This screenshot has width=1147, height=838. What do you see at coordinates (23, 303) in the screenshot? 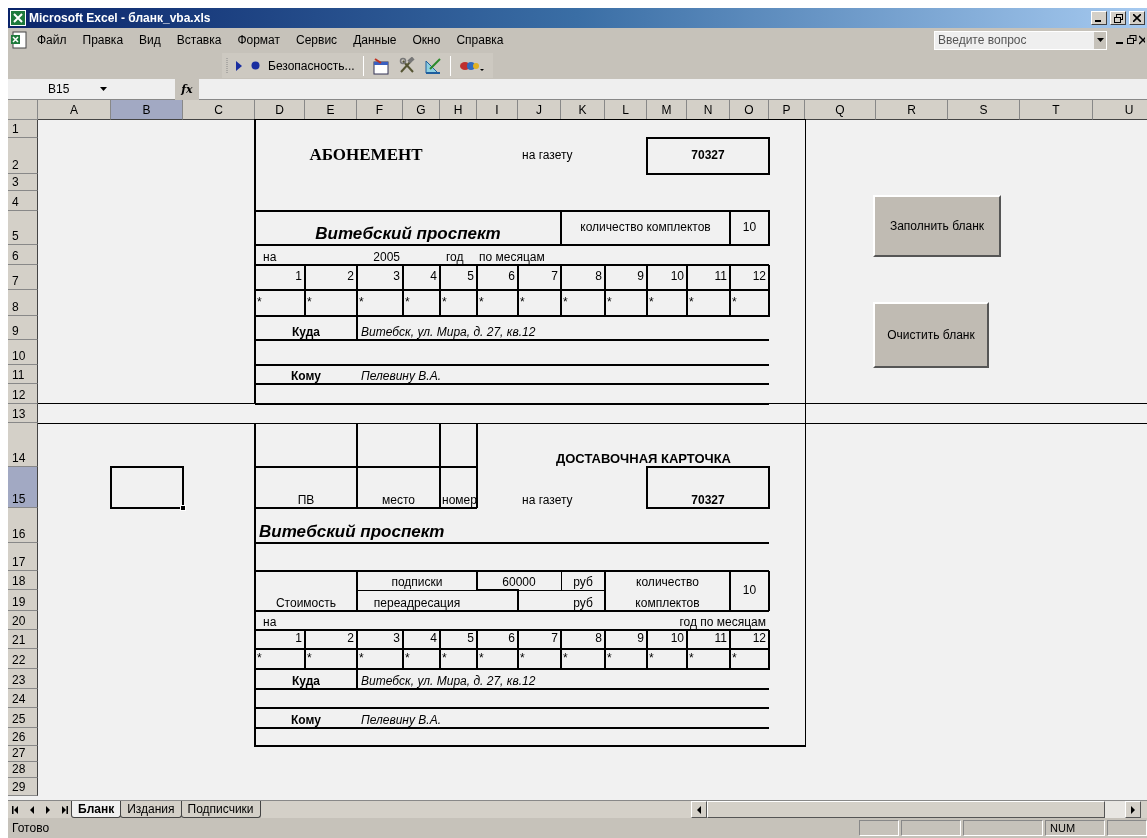
I see `row-header: 8` at bounding box center [23, 303].